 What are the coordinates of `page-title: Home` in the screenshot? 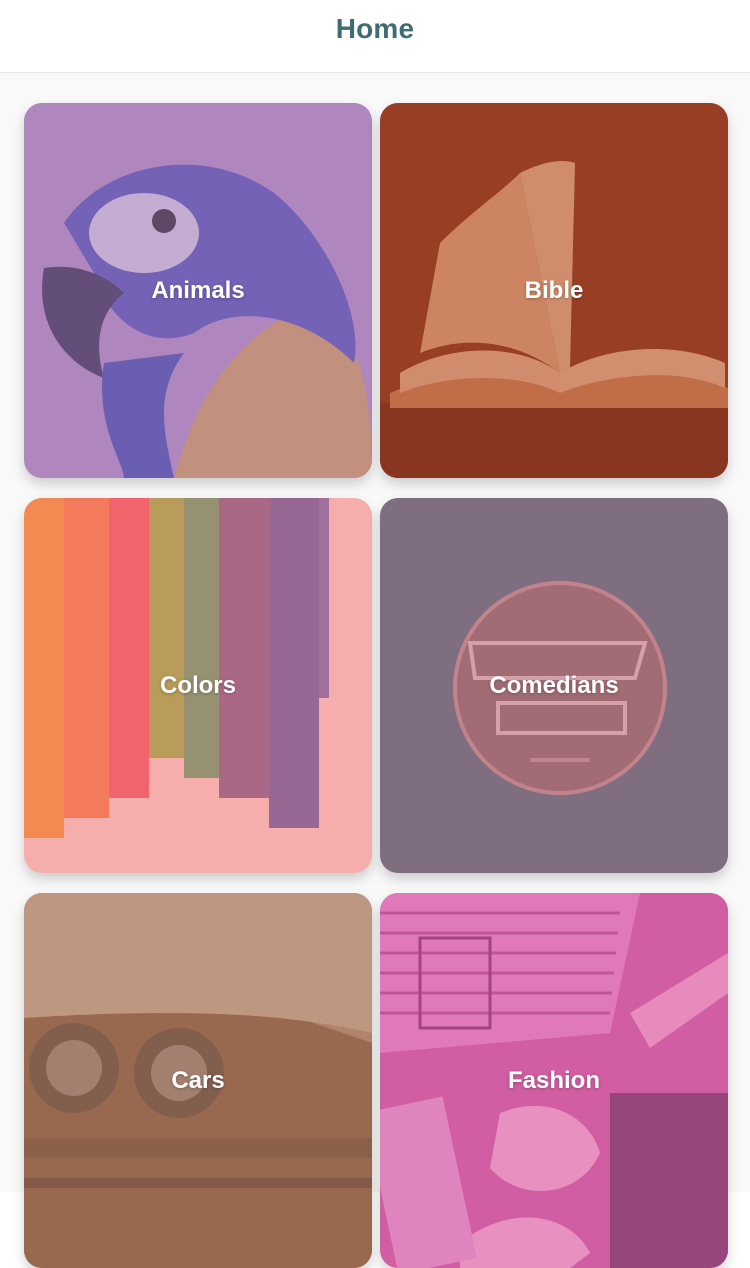 It's located at (375, 28).